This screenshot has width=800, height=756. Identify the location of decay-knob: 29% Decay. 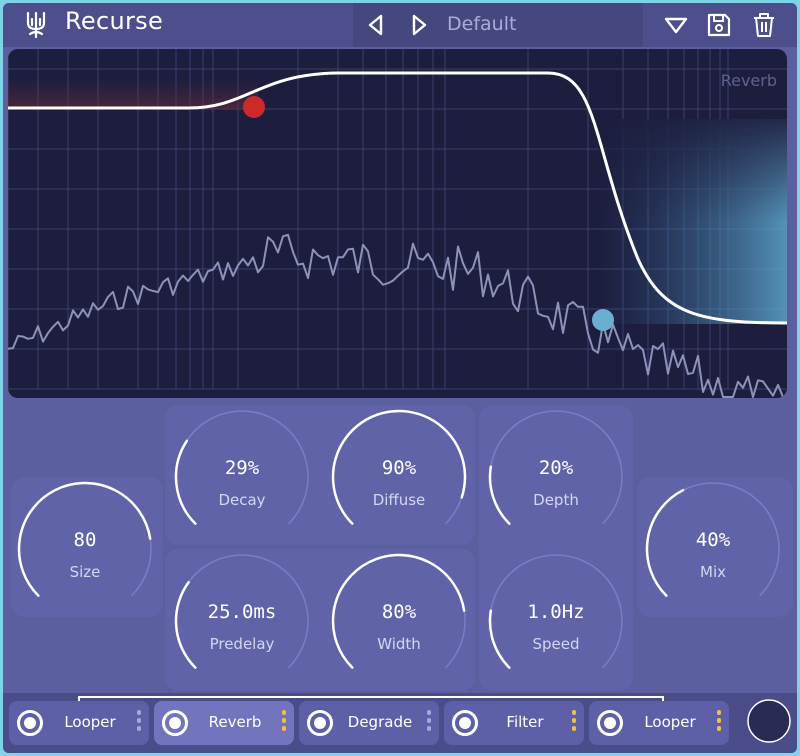
(242, 477).